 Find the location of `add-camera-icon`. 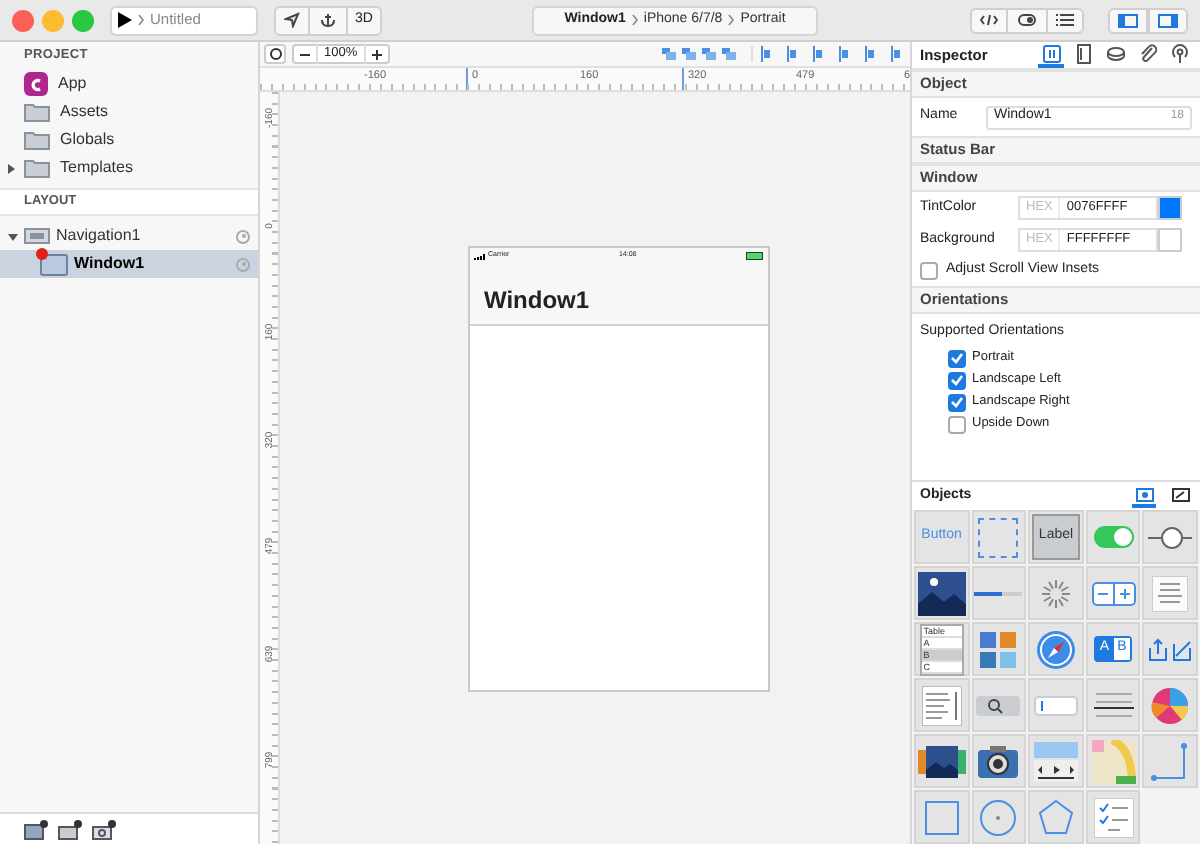

add-camera-icon is located at coordinates (104, 829).